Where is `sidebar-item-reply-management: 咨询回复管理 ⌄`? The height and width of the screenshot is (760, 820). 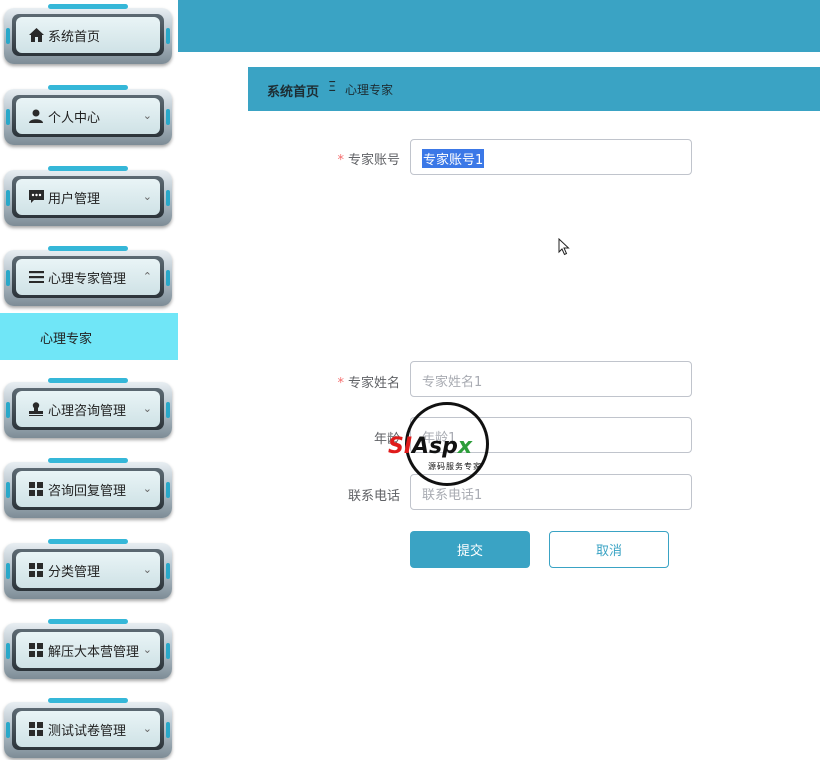 sidebar-item-reply-management: 咨询回复管理 ⌄ is located at coordinates (89, 488).